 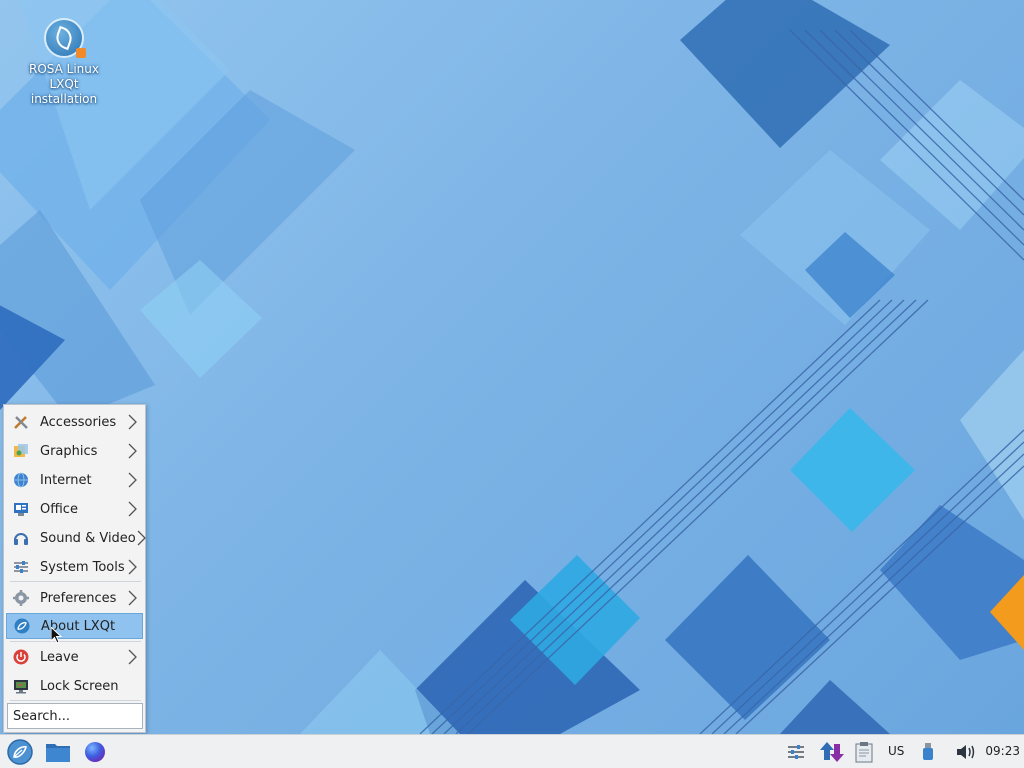 What do you see at coordinates (21, 686) in the screenshot?
I see `lock-screen-icon` at bounding box center [21, 686].